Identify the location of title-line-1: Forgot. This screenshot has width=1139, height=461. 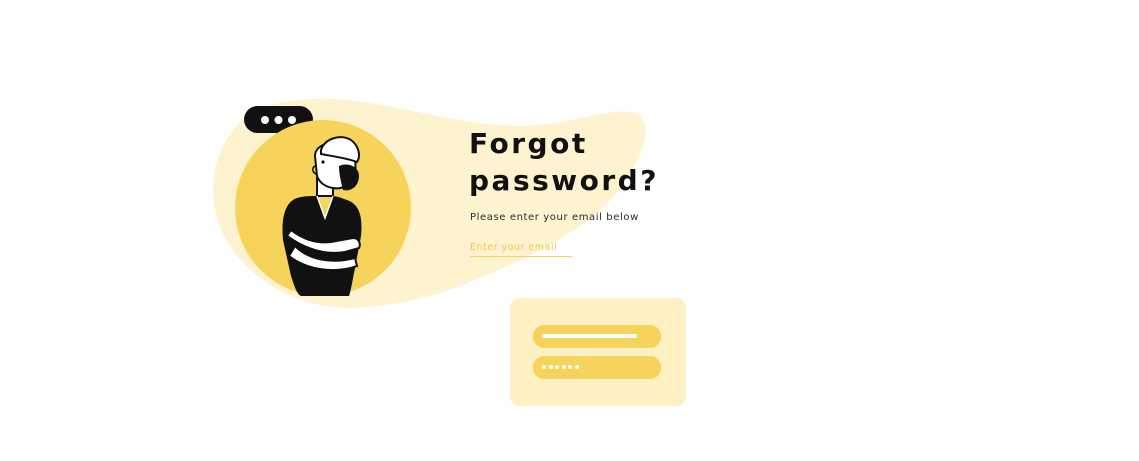
(528, 143).